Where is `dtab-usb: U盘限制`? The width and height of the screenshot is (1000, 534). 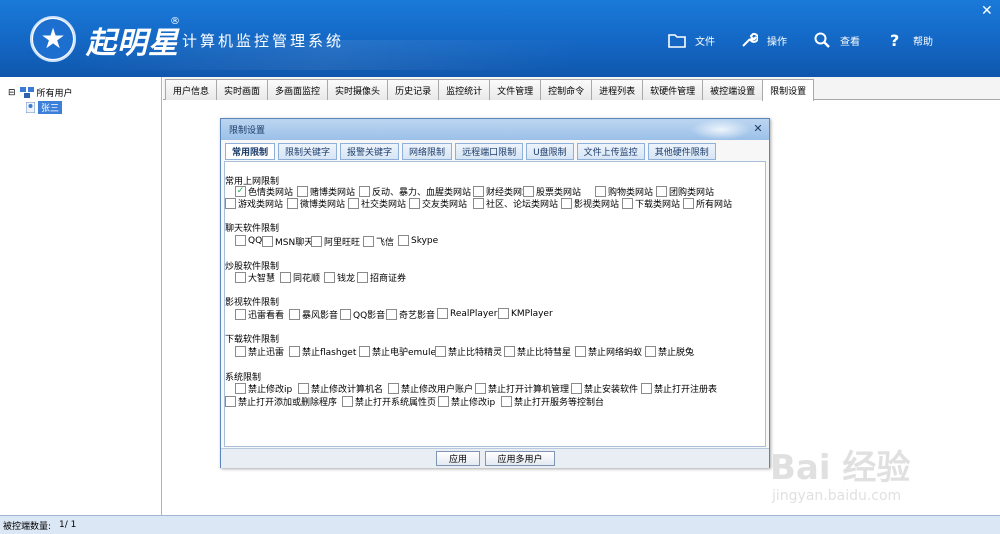
dtab-usb: U盘限制 is located at coordinates (550, 151).